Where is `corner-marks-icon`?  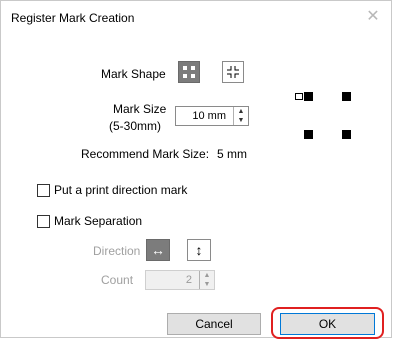
corner-marks-icon is located at coordinates (233, 72).